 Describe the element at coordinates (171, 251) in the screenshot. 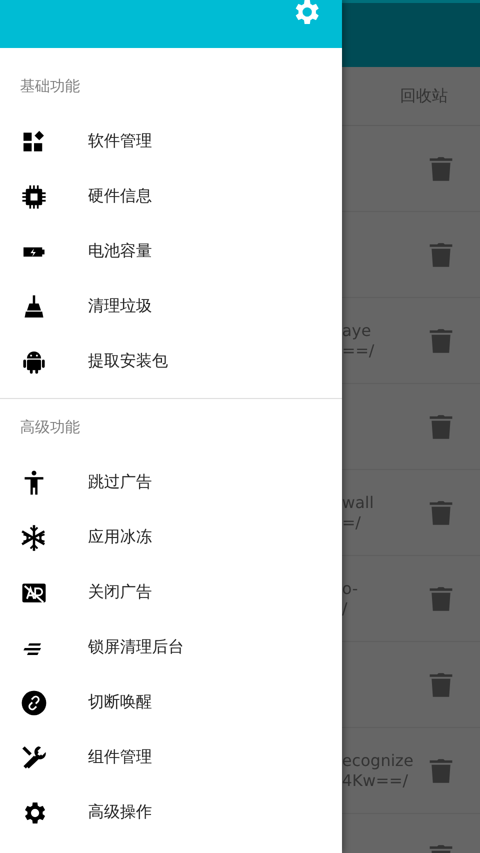

I see `menu-item: 电池容量` at that location.